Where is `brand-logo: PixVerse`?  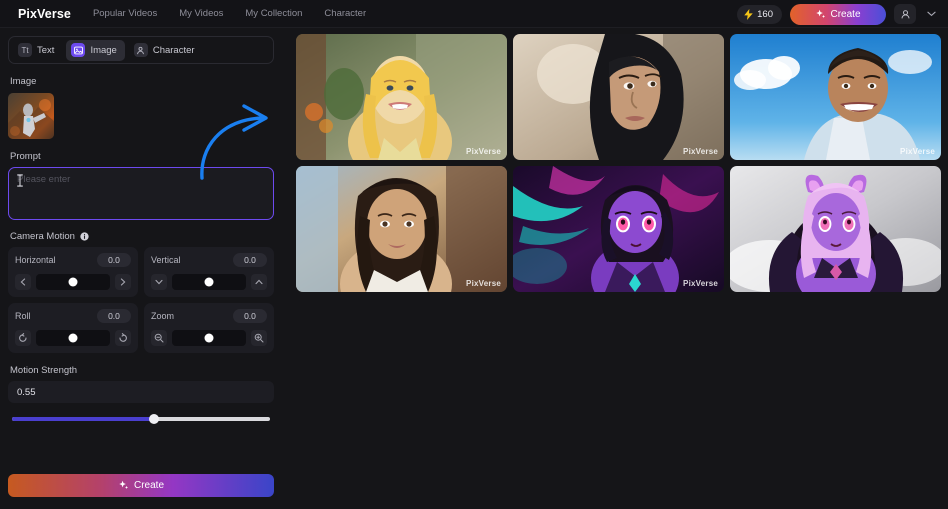
brand-logo: PixVerse is located at coordinates (44, 14).